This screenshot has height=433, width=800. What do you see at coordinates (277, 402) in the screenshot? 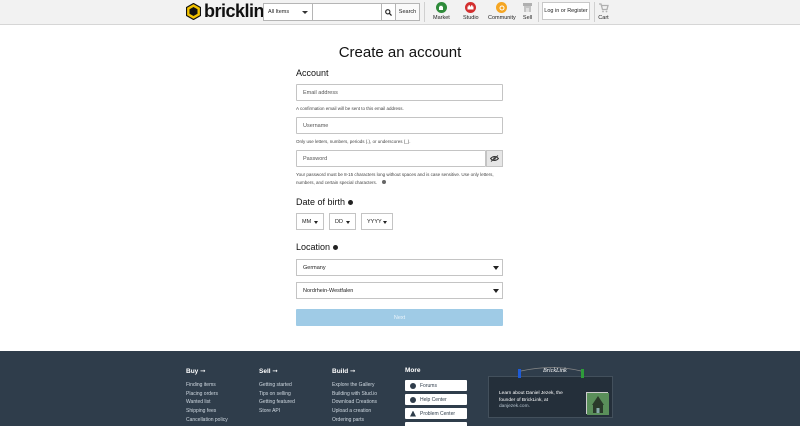
I see `footer-link: Getting featured` at bounding box center [277, 402].